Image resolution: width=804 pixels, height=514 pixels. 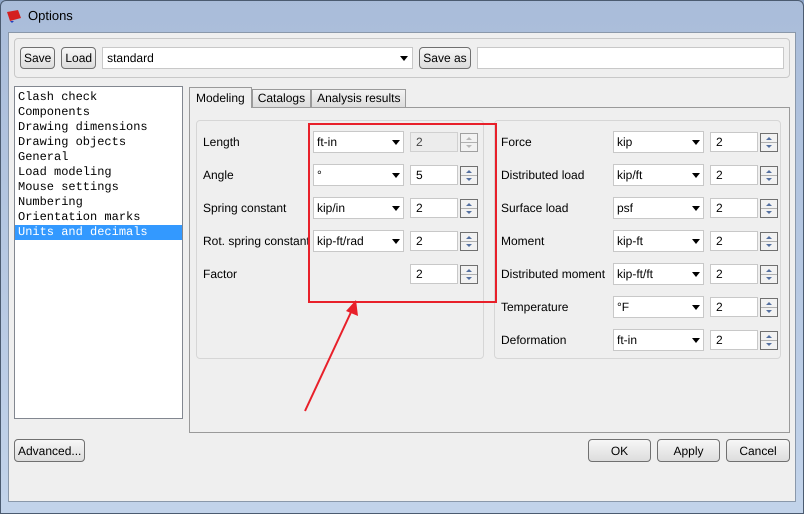 What do you see at coordinates (445, 58) in the screenshot?
I see `save-as-button: Save as` at bounding box center [445, 58].